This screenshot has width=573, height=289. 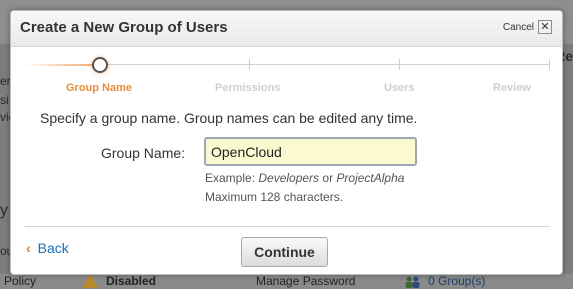 I want to click on back-label: Back, so click(x=53, y=248).